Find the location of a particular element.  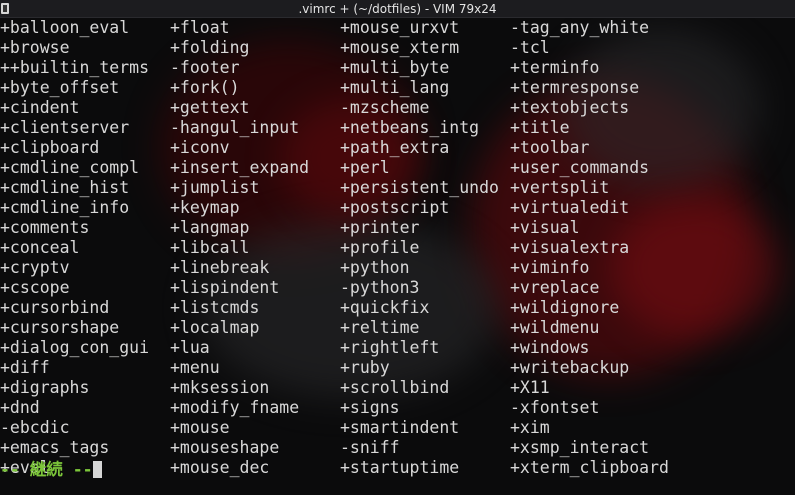

feature-row: +browse +folding +mouse_xterm -tcl is located at coordinates (397, 48).